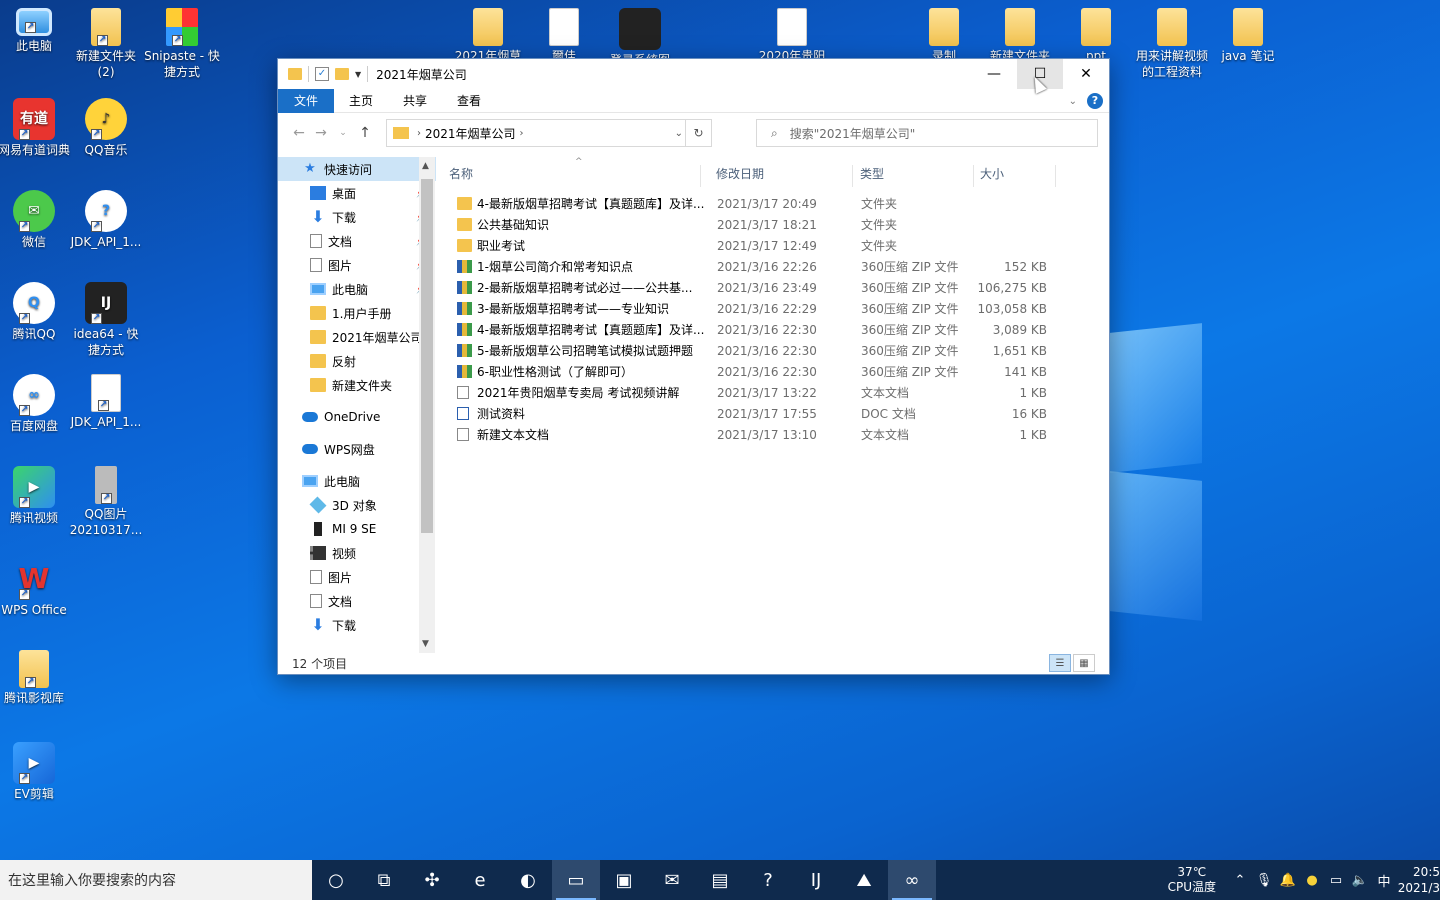  Describe the element at coordinates (357, 337) in the screenshot. I see `nav-item: 2021年烟草公司` at that location.